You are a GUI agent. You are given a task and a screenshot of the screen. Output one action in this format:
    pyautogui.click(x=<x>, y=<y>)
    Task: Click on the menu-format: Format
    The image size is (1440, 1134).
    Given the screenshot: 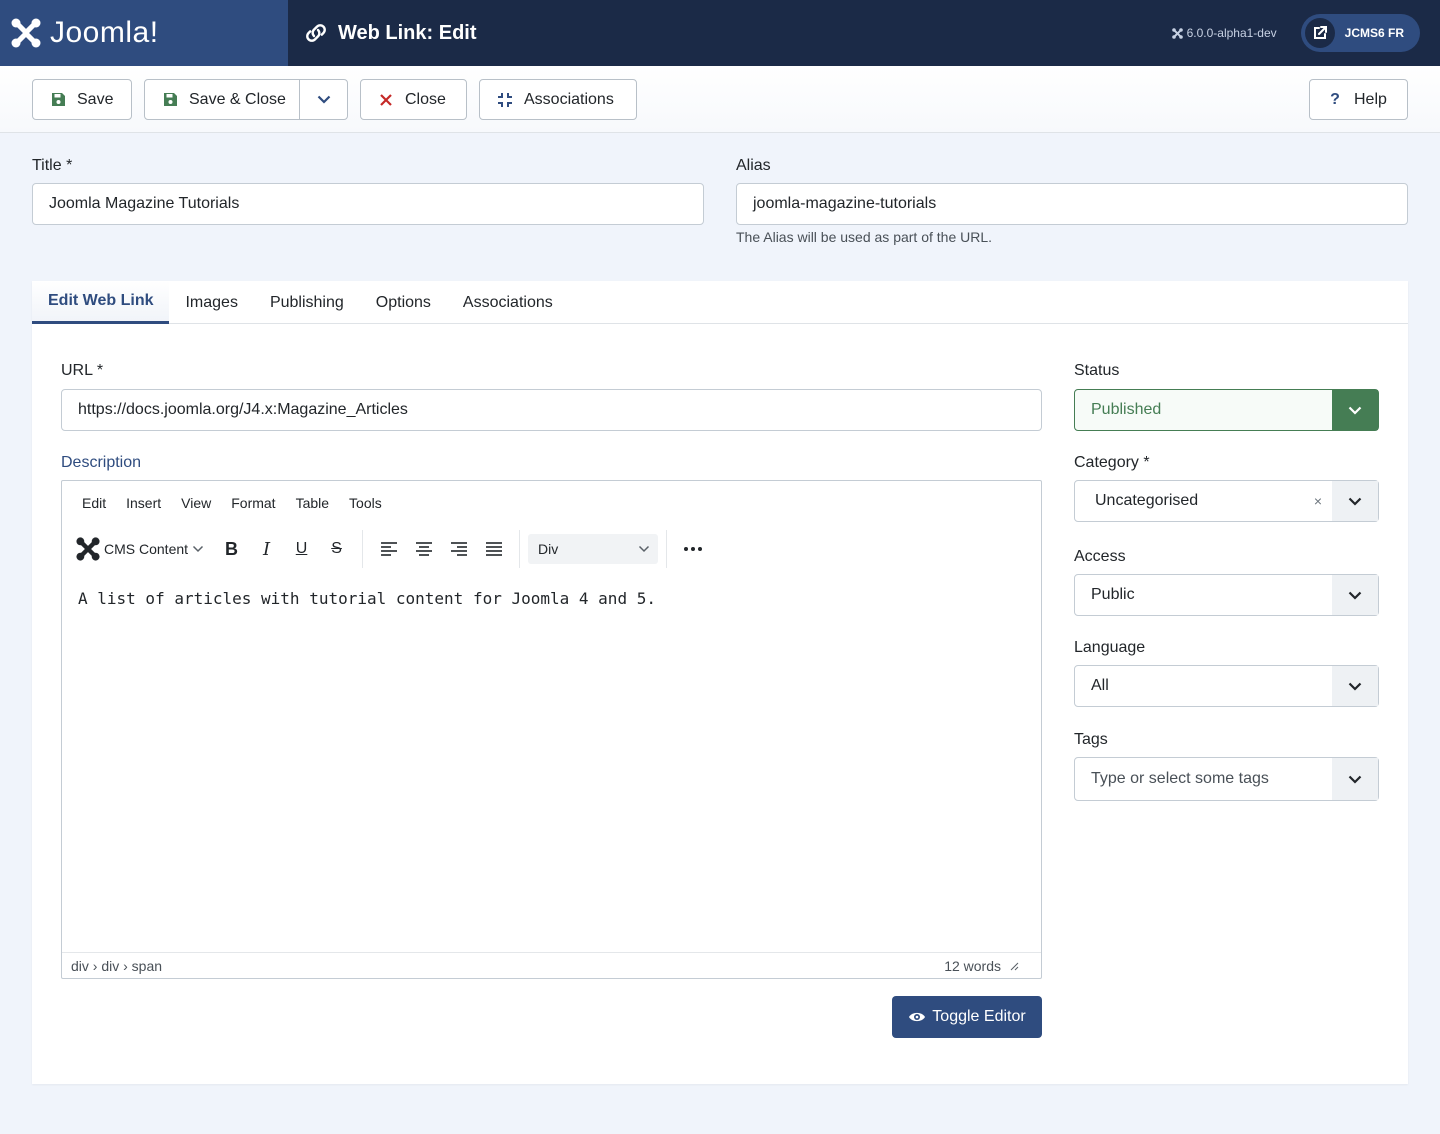 What is the action you would take?
    pyautogui.click(x=251, y=503)
    